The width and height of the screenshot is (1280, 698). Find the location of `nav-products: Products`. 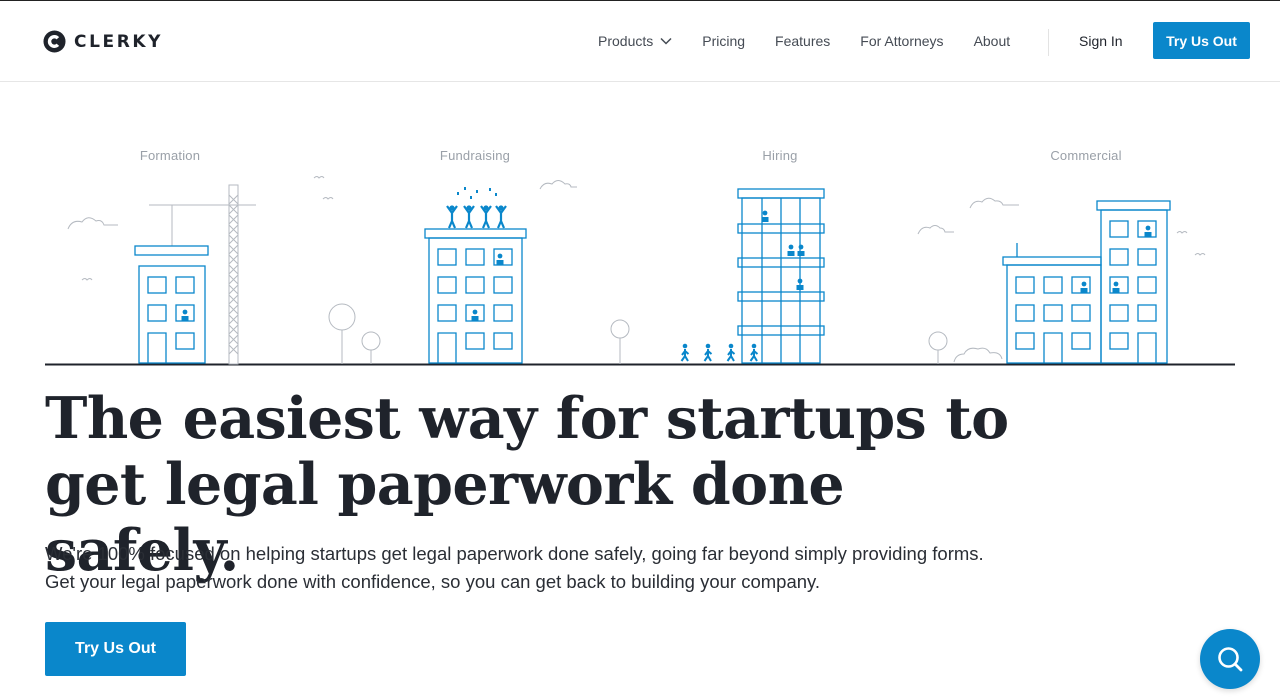

nav-products: Products is located at coordinates (635, 41).